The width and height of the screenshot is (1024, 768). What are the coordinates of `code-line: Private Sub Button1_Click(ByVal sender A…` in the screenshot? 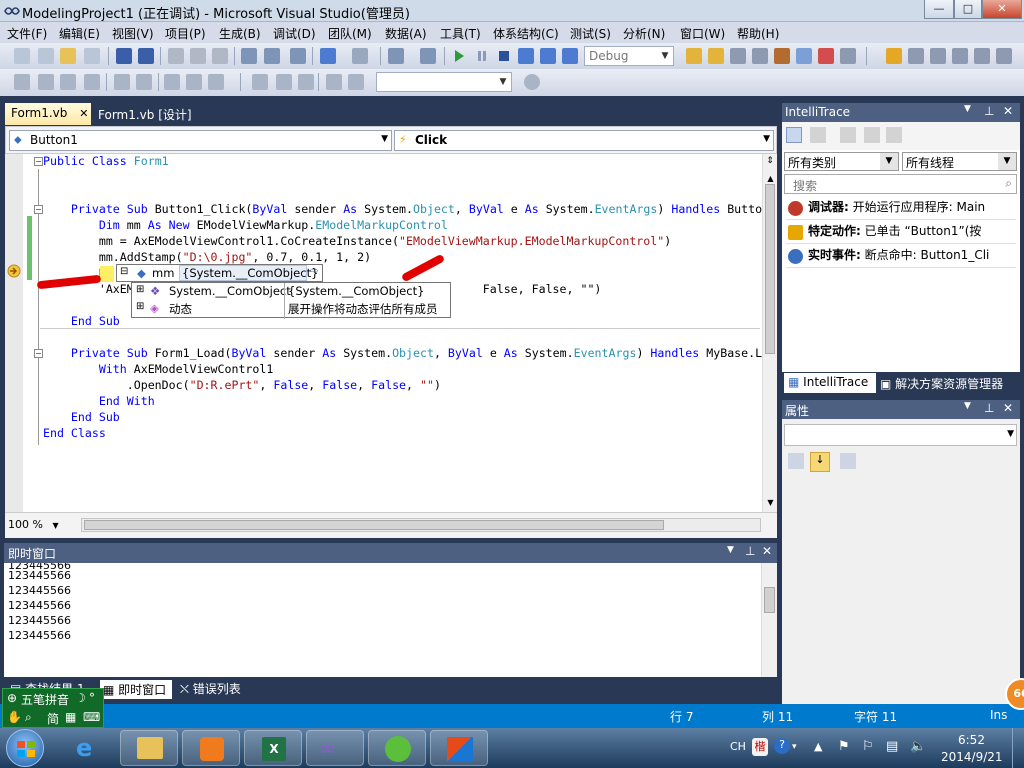 It's located at (402, 209).